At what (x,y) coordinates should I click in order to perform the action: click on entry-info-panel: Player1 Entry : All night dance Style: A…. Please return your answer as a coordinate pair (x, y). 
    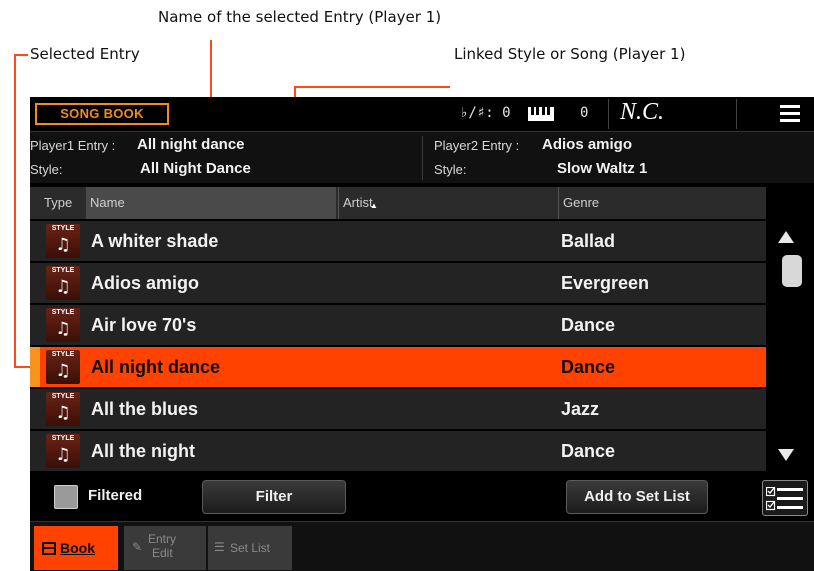
    Looking at the image, I should click on (422, 157).